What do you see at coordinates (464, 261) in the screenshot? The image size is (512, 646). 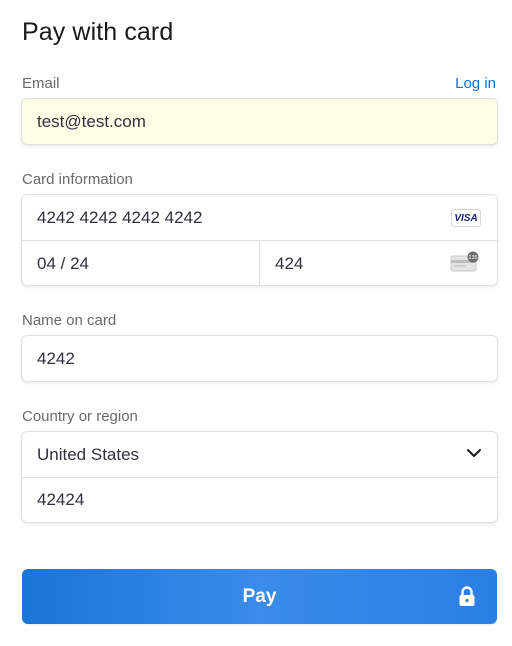 I see `cvc-card-icon: 135` at bounding box center [464, 261].